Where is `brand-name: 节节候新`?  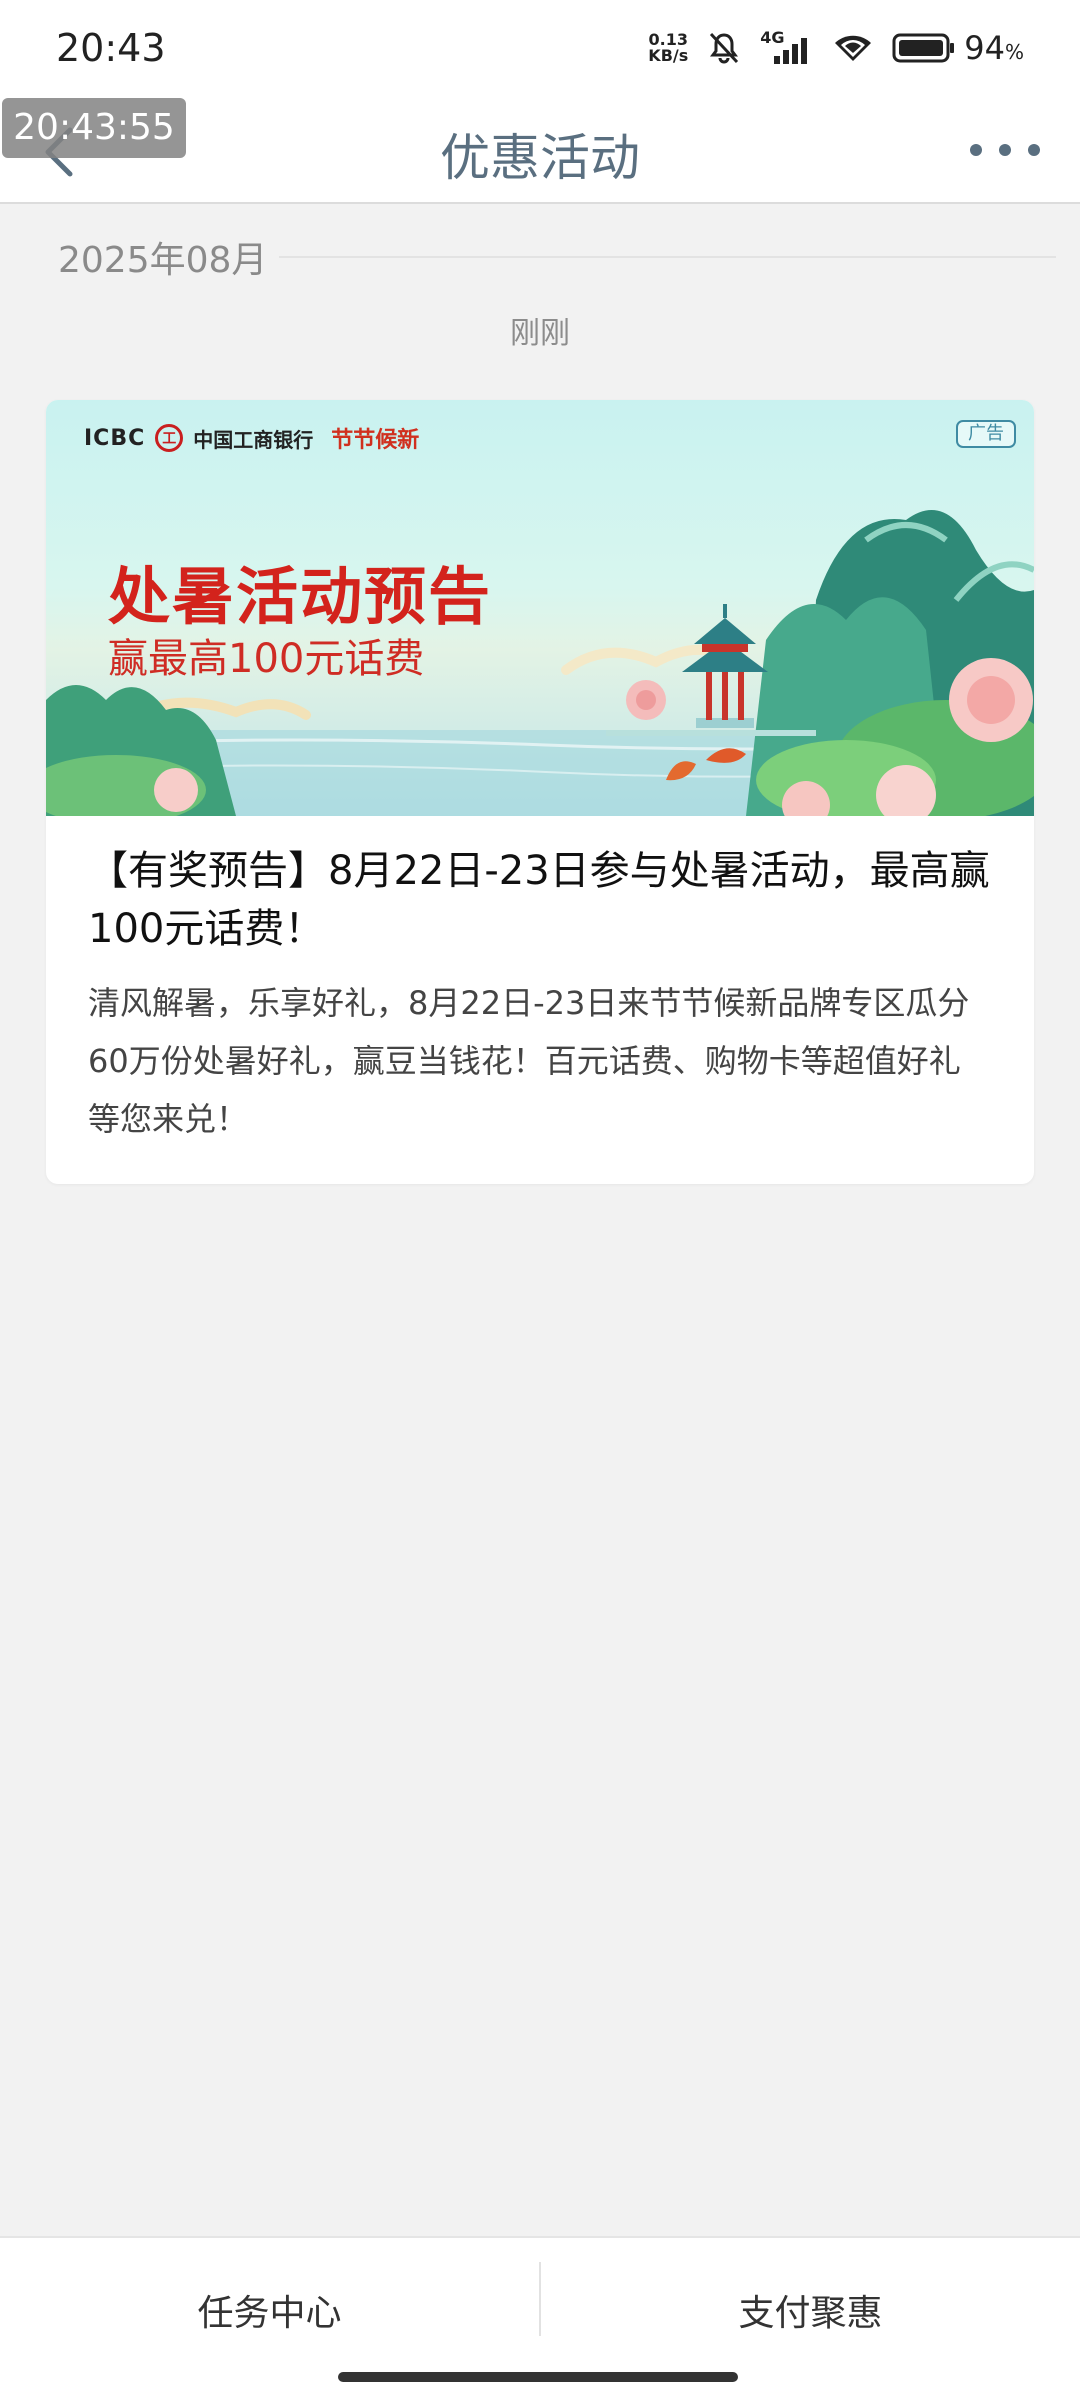 brand-name: 节节候新 is located at coordinates (375, 440).